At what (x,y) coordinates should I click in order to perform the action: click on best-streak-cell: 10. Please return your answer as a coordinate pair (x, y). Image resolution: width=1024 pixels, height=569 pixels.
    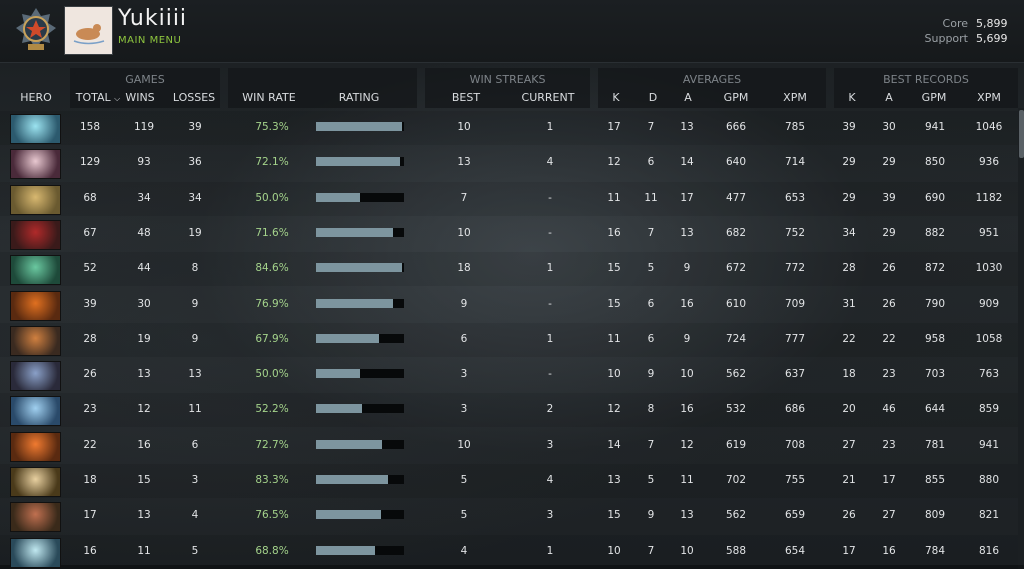
    Looking at the image, I should click on (464, 445).